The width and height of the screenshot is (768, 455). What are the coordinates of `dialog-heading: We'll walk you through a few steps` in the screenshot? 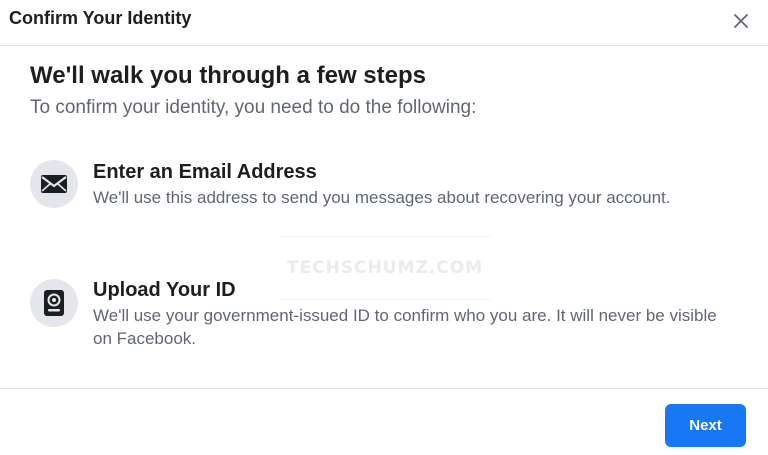 It's located at (228, 75).